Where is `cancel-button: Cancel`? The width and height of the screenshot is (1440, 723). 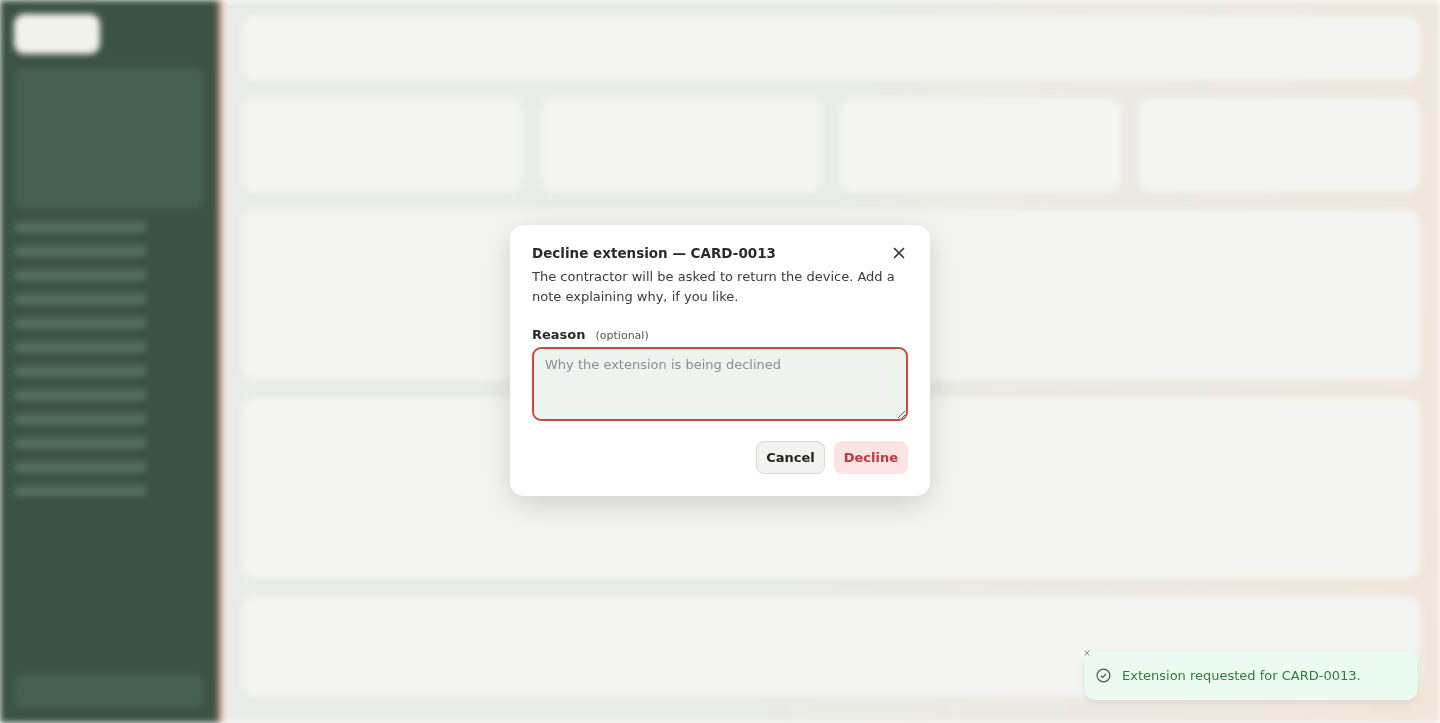
cancel-button: Cancel is located at coordinates (790, 457).